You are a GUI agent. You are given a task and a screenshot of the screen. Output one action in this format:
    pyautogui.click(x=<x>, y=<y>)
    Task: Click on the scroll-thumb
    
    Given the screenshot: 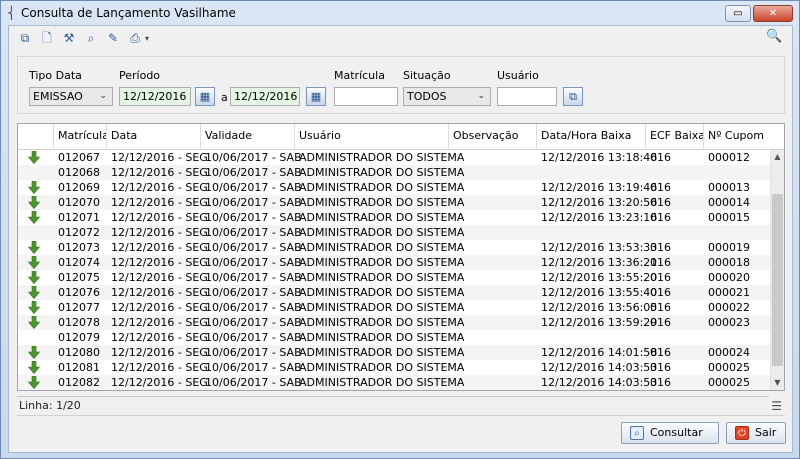 What is the action you would take?
    pyautogui.click(x=777, y=280)
    